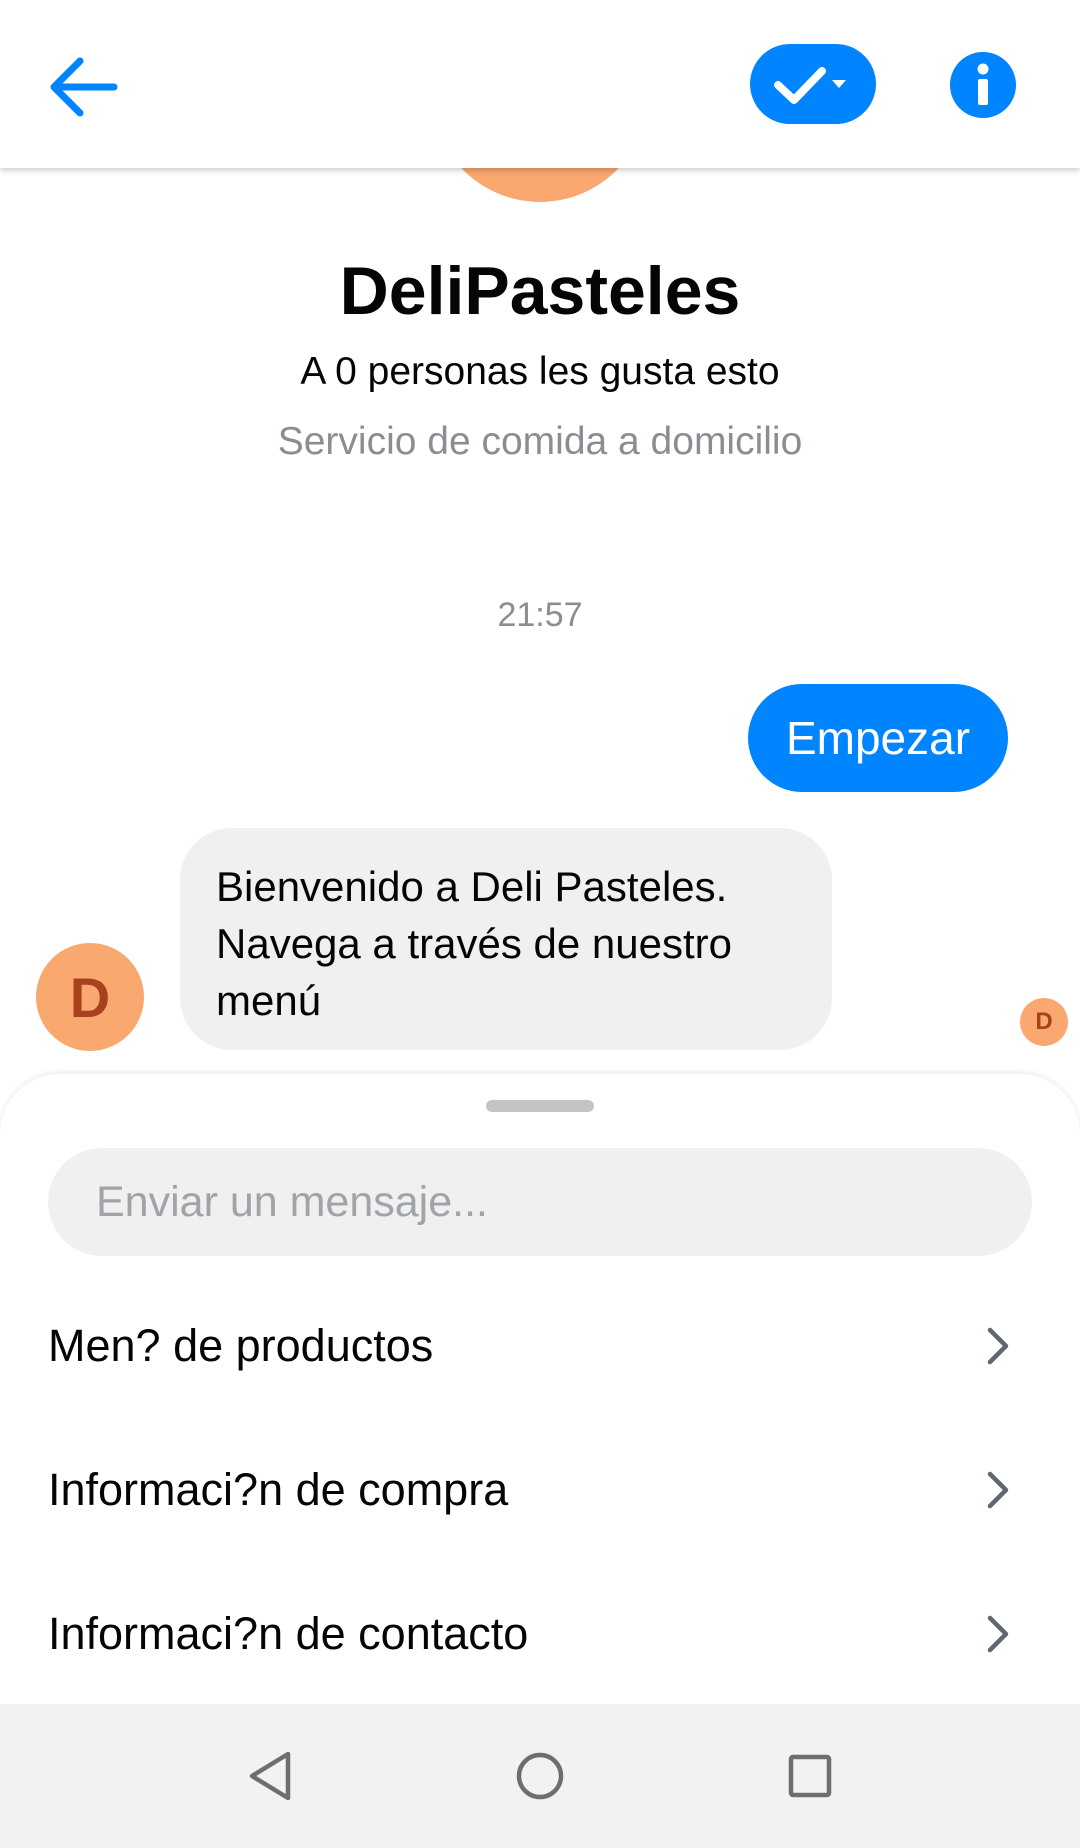 The height and width of the screenshot is (1848, 1080). I want to click on info-icon, so click(983, 85).